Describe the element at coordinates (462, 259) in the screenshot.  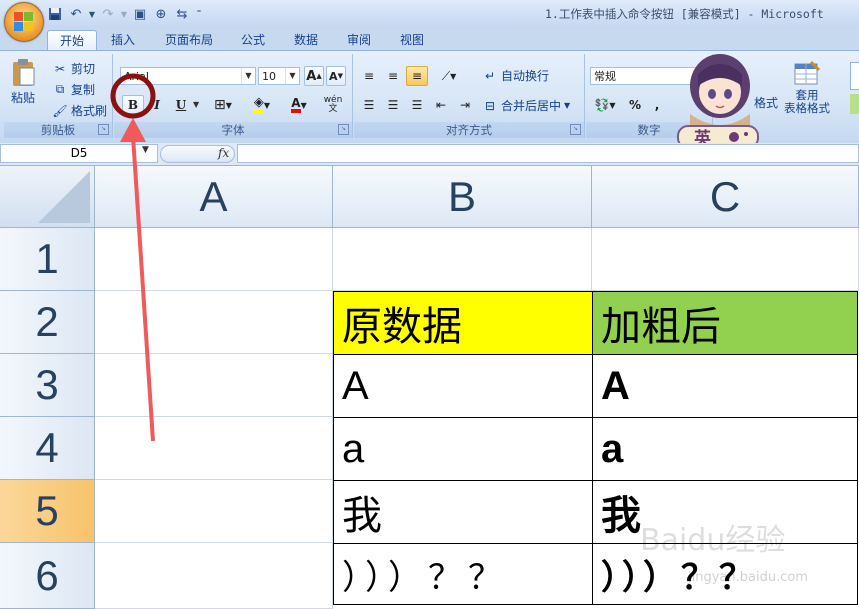
I see `cell-b1` at that location.